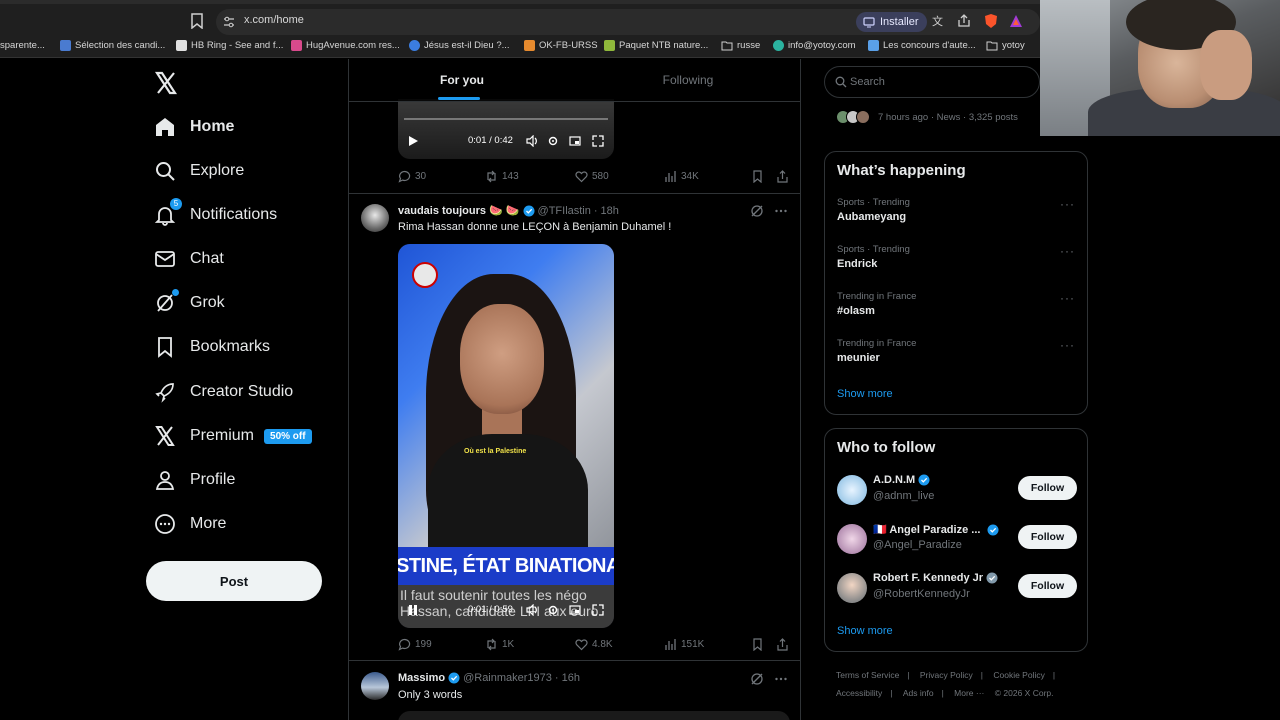  Describe the element at coordinates (229, 22) in the screenshot. I see `site-settings-icon` at that location.